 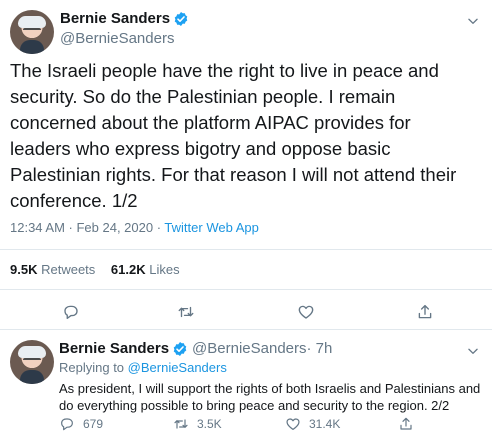 I want to click on engagement-stats: 9.5K Retweets 61.2K Likes, so click(x=101, y=269).